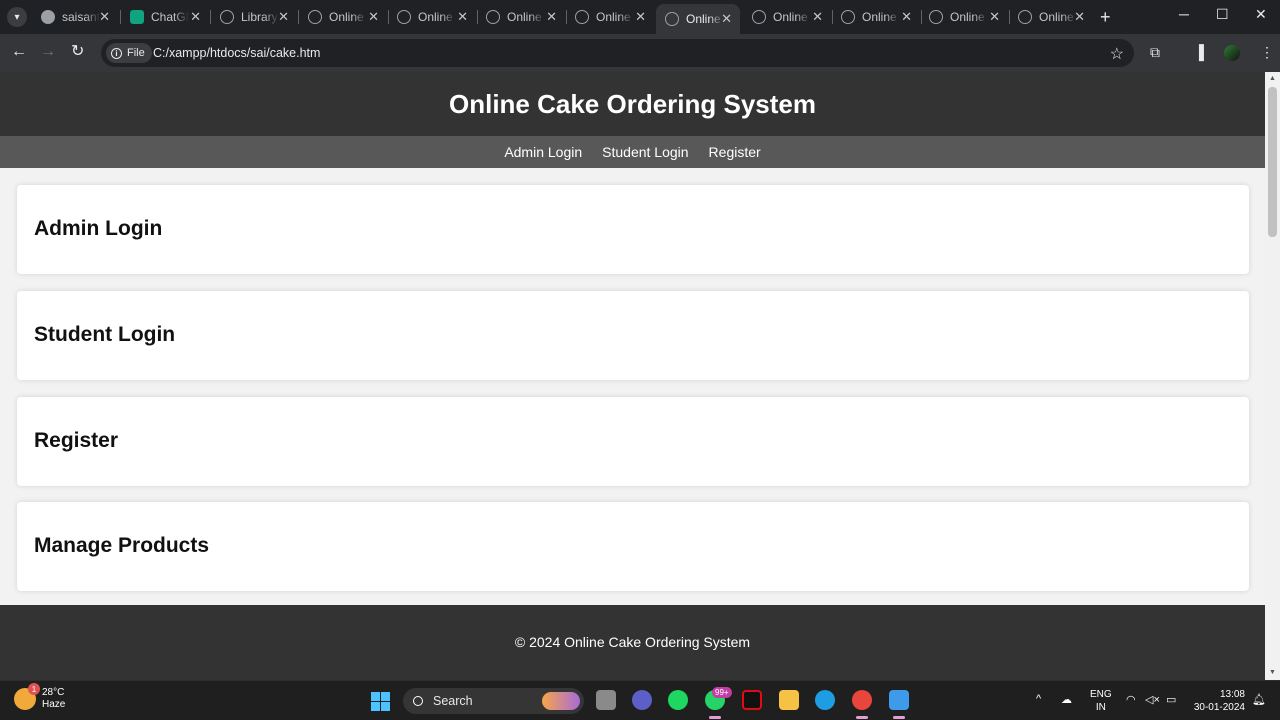  I want to click on section-heading: Admin Login, so click(98, 228).